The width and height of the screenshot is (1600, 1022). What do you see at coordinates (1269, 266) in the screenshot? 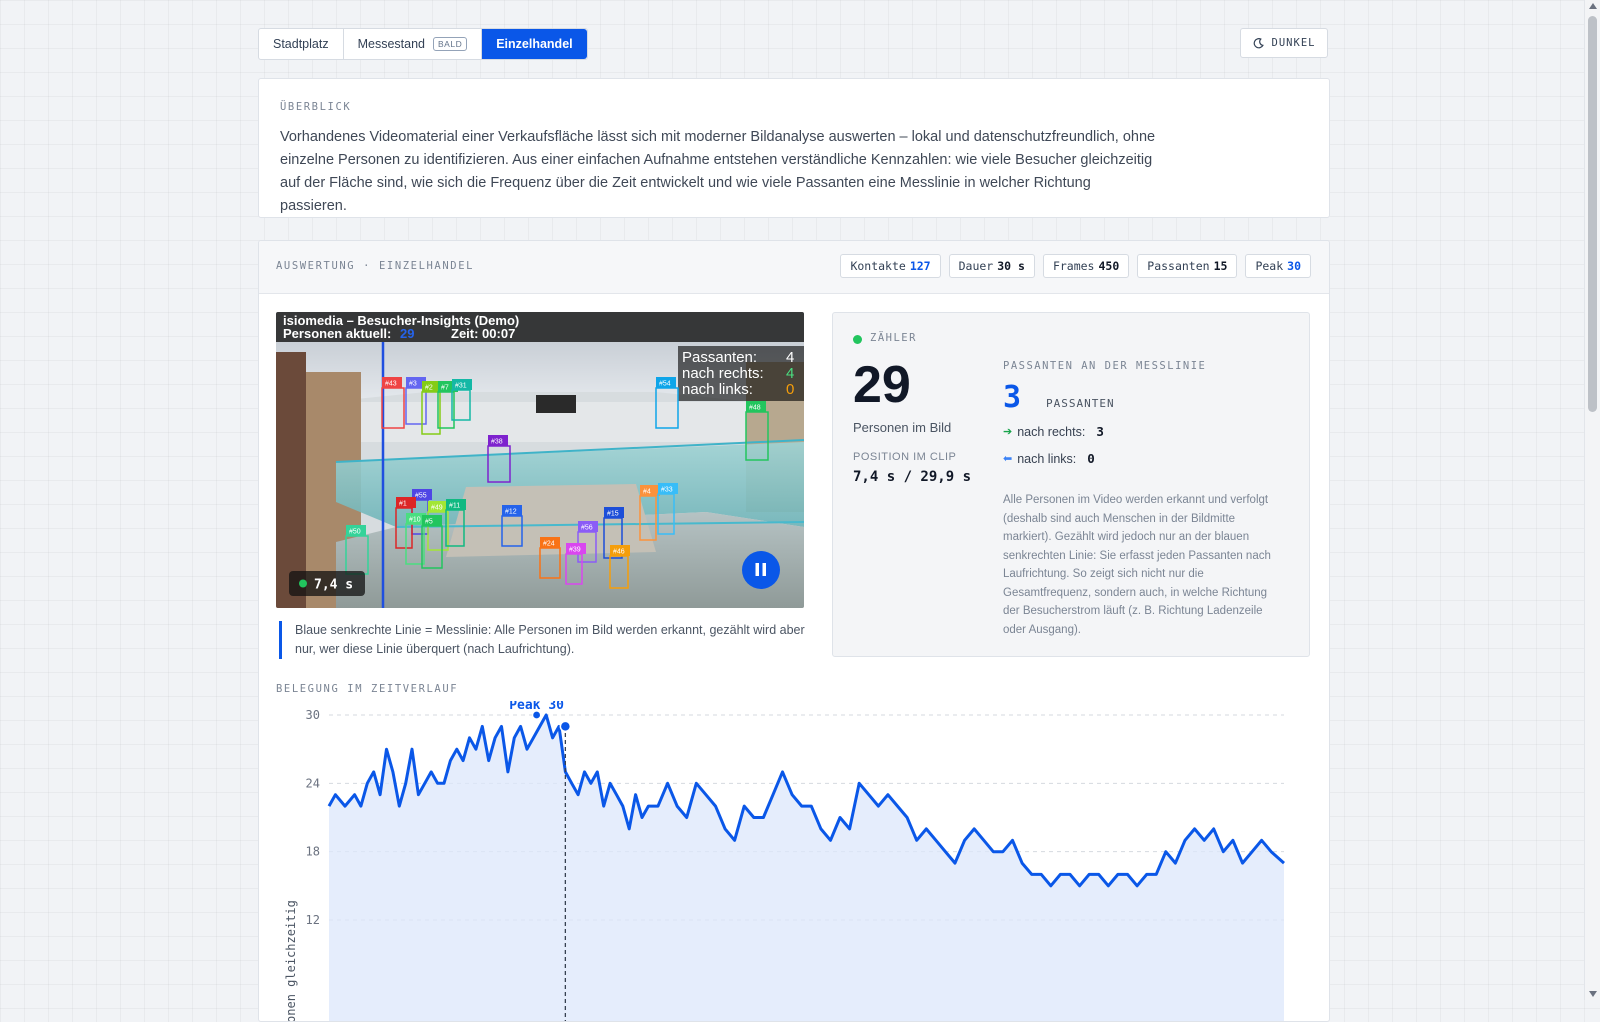
I see `stat-label: Peak` at bounding box center [1269, 266].